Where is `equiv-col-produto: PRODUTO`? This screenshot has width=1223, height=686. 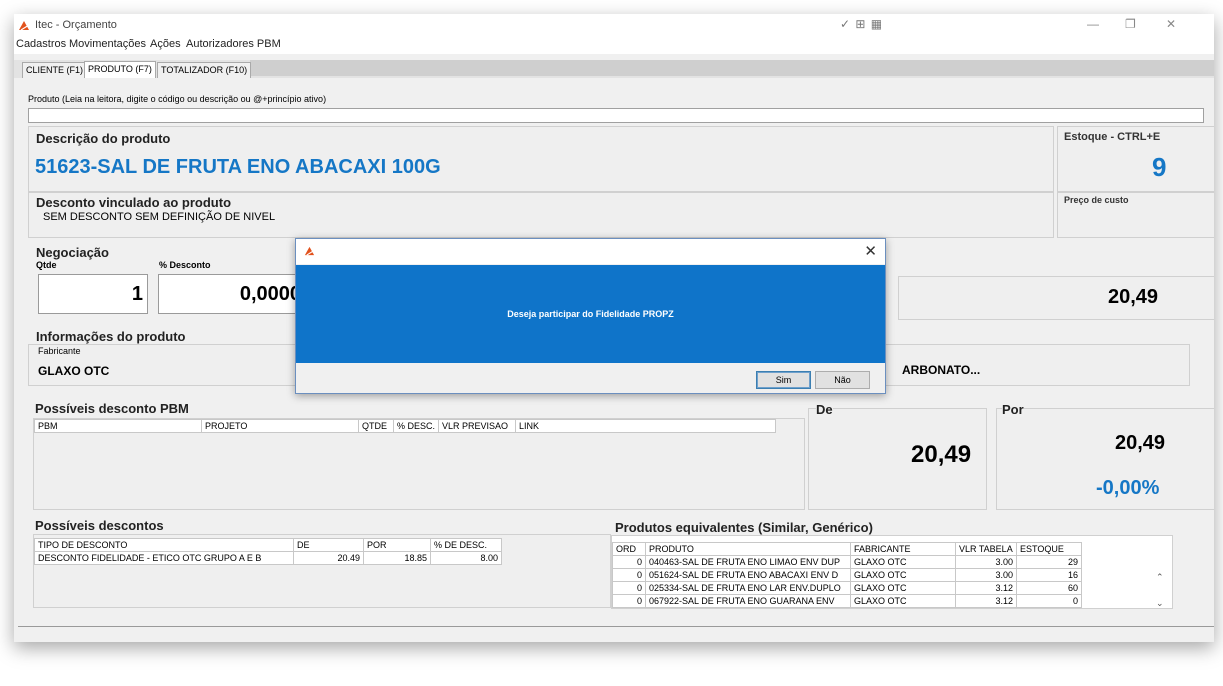
equiv-col-produto: PRODUTO is located at coordinates (748, 549).